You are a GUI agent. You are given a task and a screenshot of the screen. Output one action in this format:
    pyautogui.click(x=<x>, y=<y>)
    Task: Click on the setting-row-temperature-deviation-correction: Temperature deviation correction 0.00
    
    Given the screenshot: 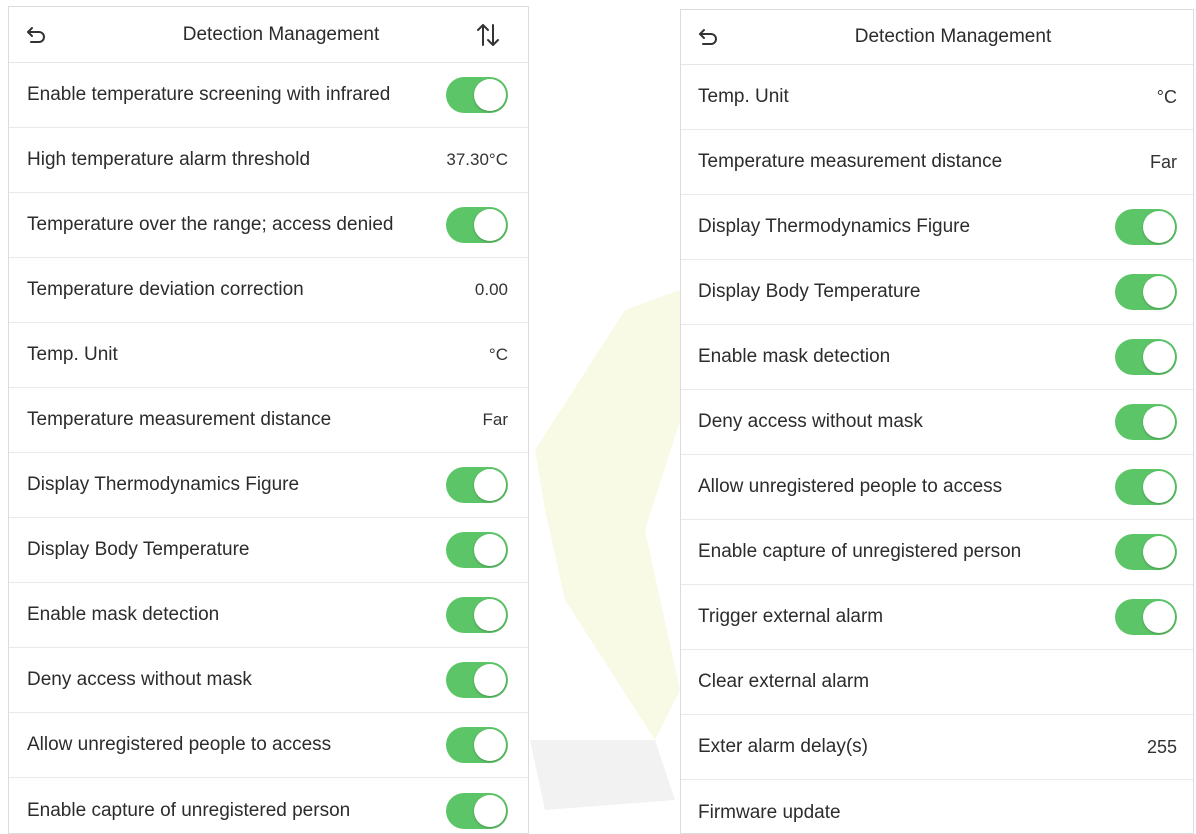 What is the action you would take?
    pyautogui.click(x=268, y=290)
    